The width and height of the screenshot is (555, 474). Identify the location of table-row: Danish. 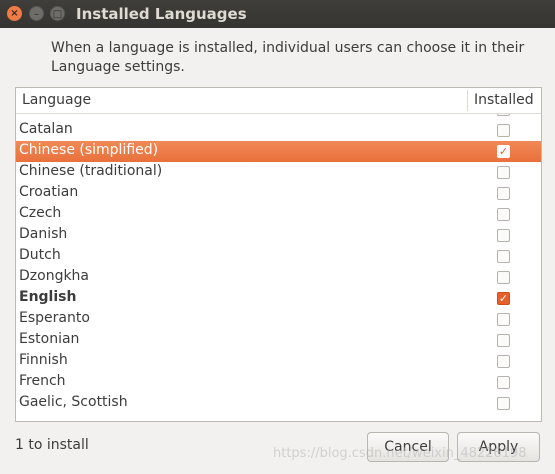
(278, 235).